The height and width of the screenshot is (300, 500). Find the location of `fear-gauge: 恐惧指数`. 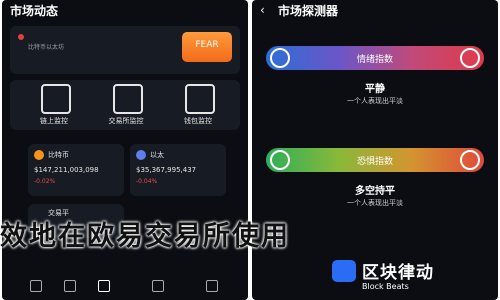

fear-gauge: 恐惧指数 is located at coordinates (375, 160).